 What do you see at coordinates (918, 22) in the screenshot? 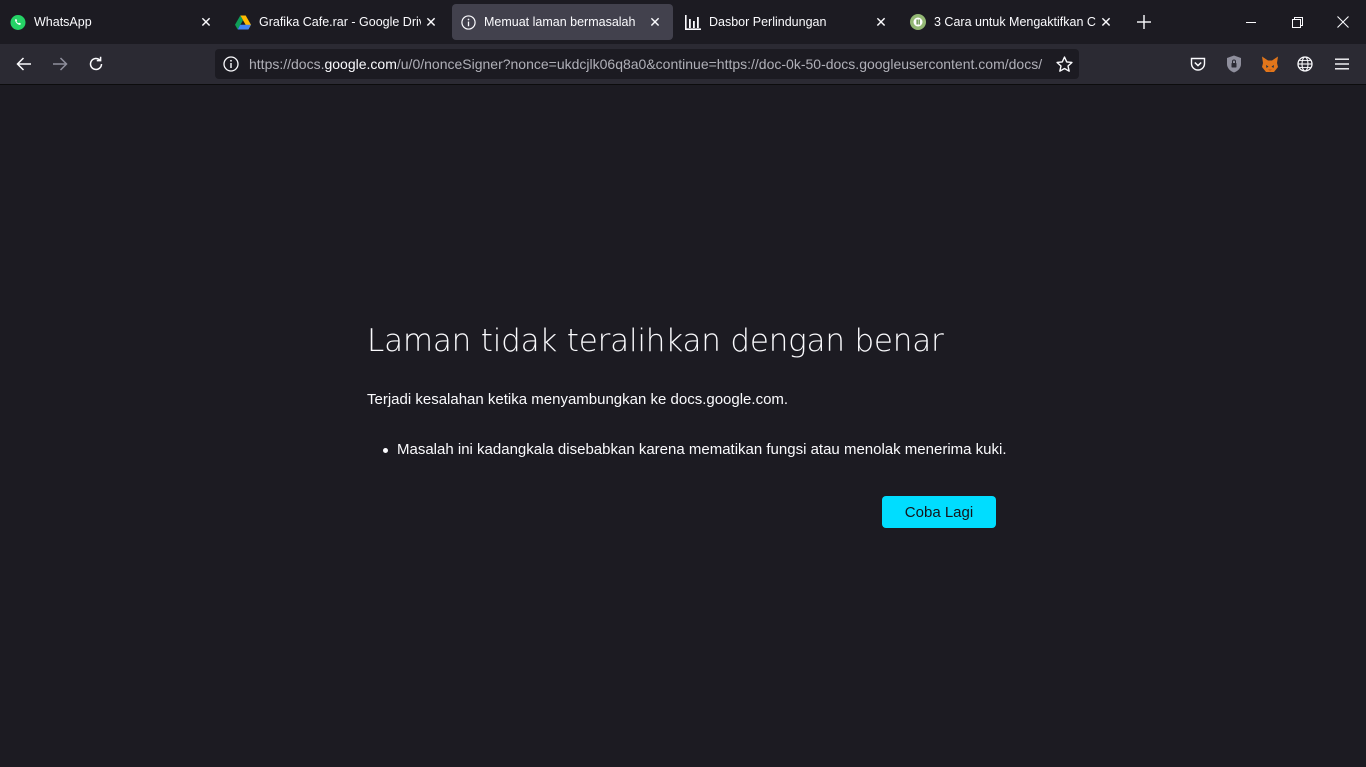
I see `site-favicon-icon` at bounding box center [918, 22].